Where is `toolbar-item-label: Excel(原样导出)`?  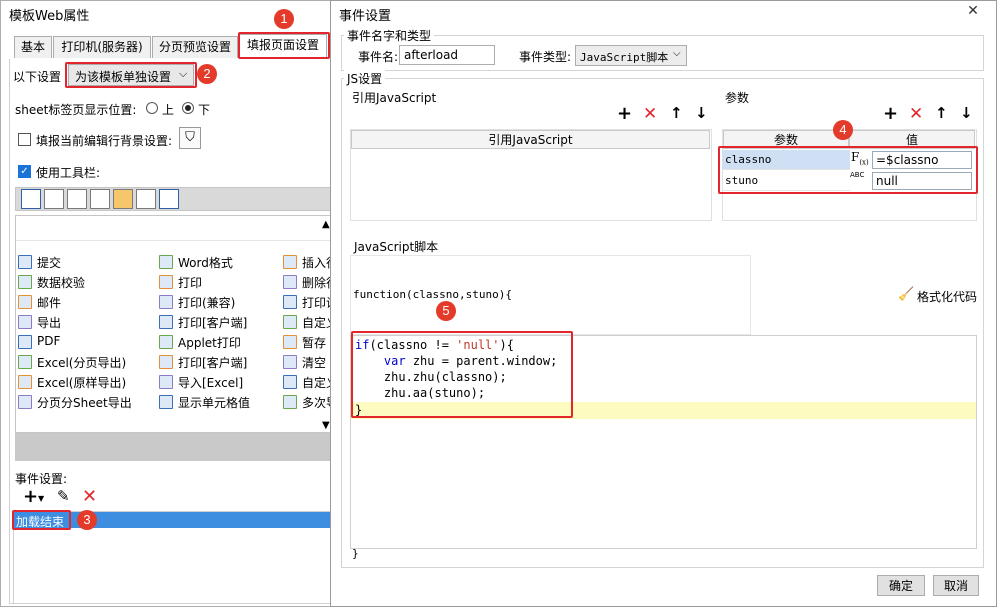 toolbar-item-label: Excel(原样导出) is located at coordinates (81, 382).